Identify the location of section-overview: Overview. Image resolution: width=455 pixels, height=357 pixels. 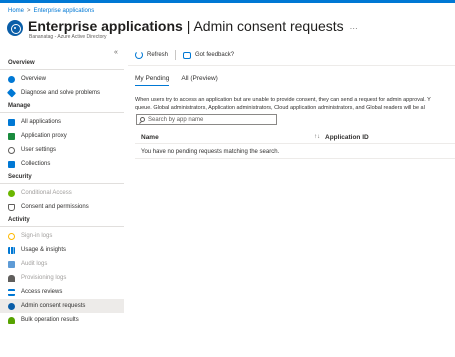
(21, 63).